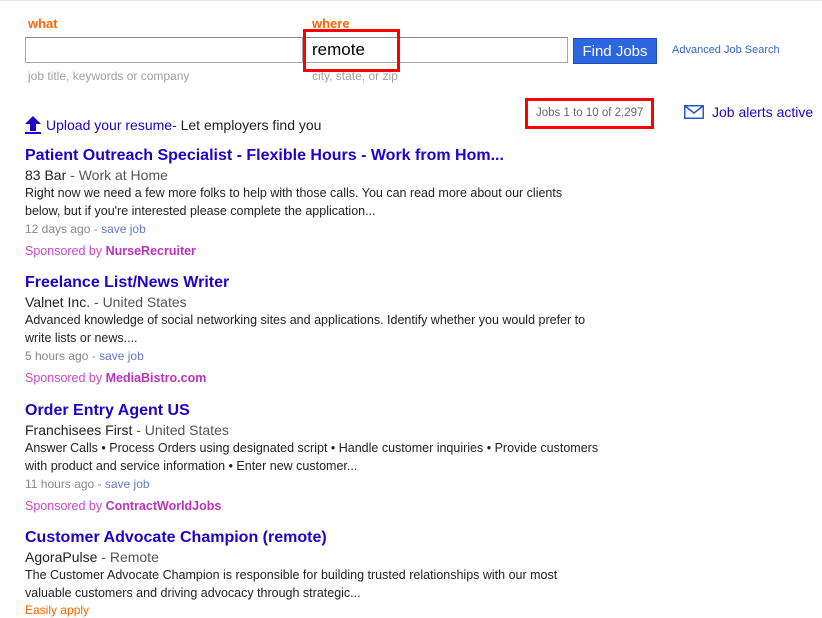 The height and width of the screenshot is (618, 822). I want to click on what-hint: job title, keywords or company, so click(109, 76).